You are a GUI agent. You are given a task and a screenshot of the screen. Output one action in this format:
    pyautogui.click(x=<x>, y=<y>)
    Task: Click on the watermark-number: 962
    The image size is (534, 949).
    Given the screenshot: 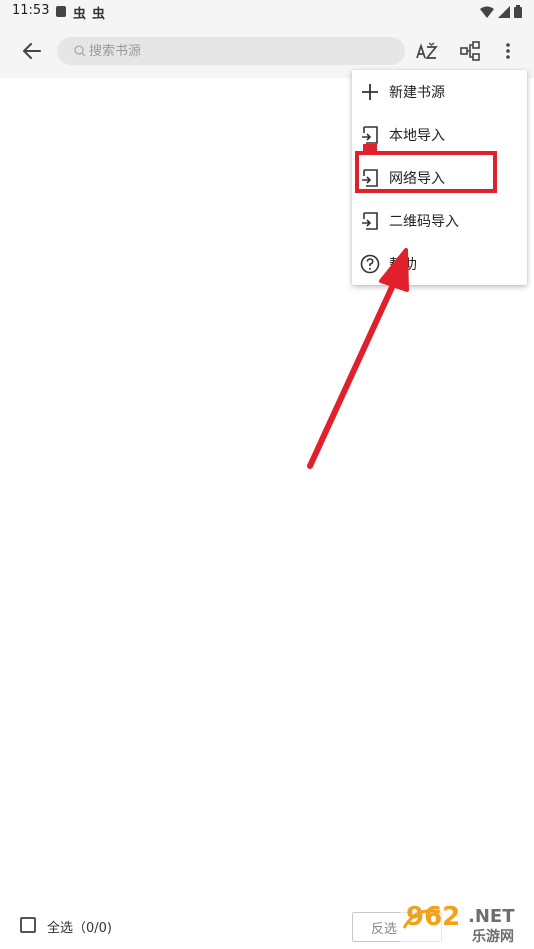 What is the action you would take?
    pyautogui.click(x=433, y=917)
    